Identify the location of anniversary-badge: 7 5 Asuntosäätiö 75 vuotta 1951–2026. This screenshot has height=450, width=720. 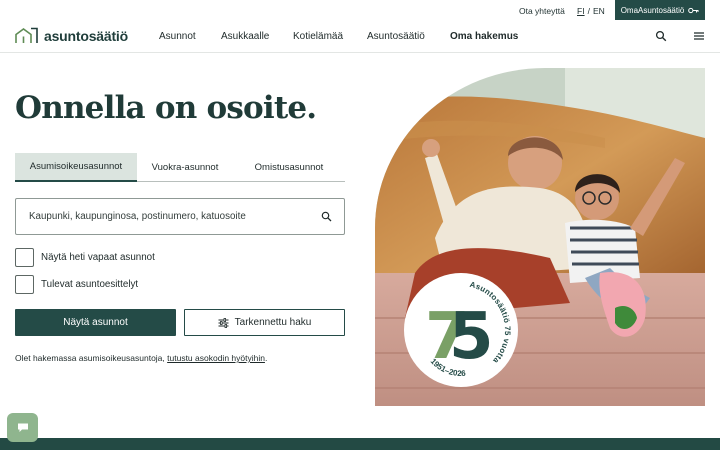
(461, 330).